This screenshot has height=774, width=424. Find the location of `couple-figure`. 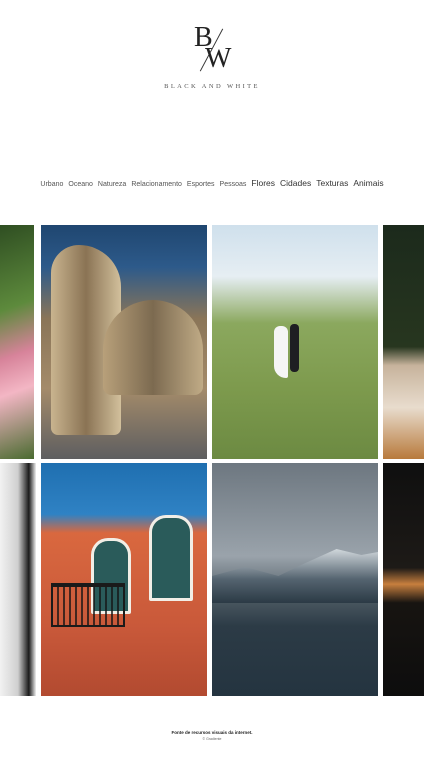

couple-figure is located at coordinates (289, 350).